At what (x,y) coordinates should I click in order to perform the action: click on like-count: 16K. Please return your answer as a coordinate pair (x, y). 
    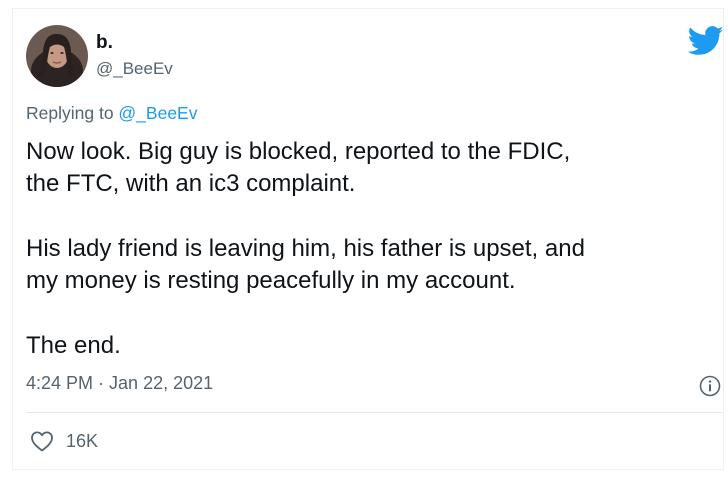
    Looking at the image, I should click on (82, 441).